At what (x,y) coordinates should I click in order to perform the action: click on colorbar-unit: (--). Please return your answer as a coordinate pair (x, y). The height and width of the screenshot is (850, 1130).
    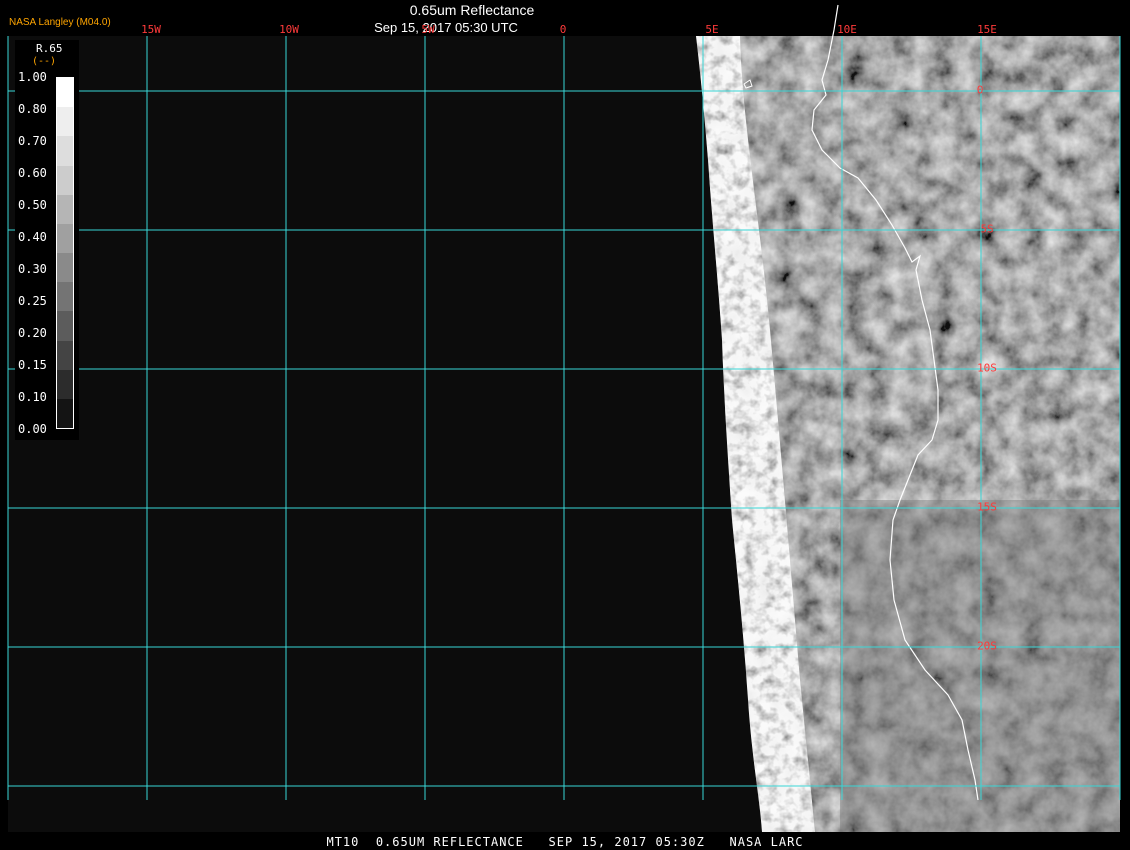
    Looking at the image, I should click on (44, 61).